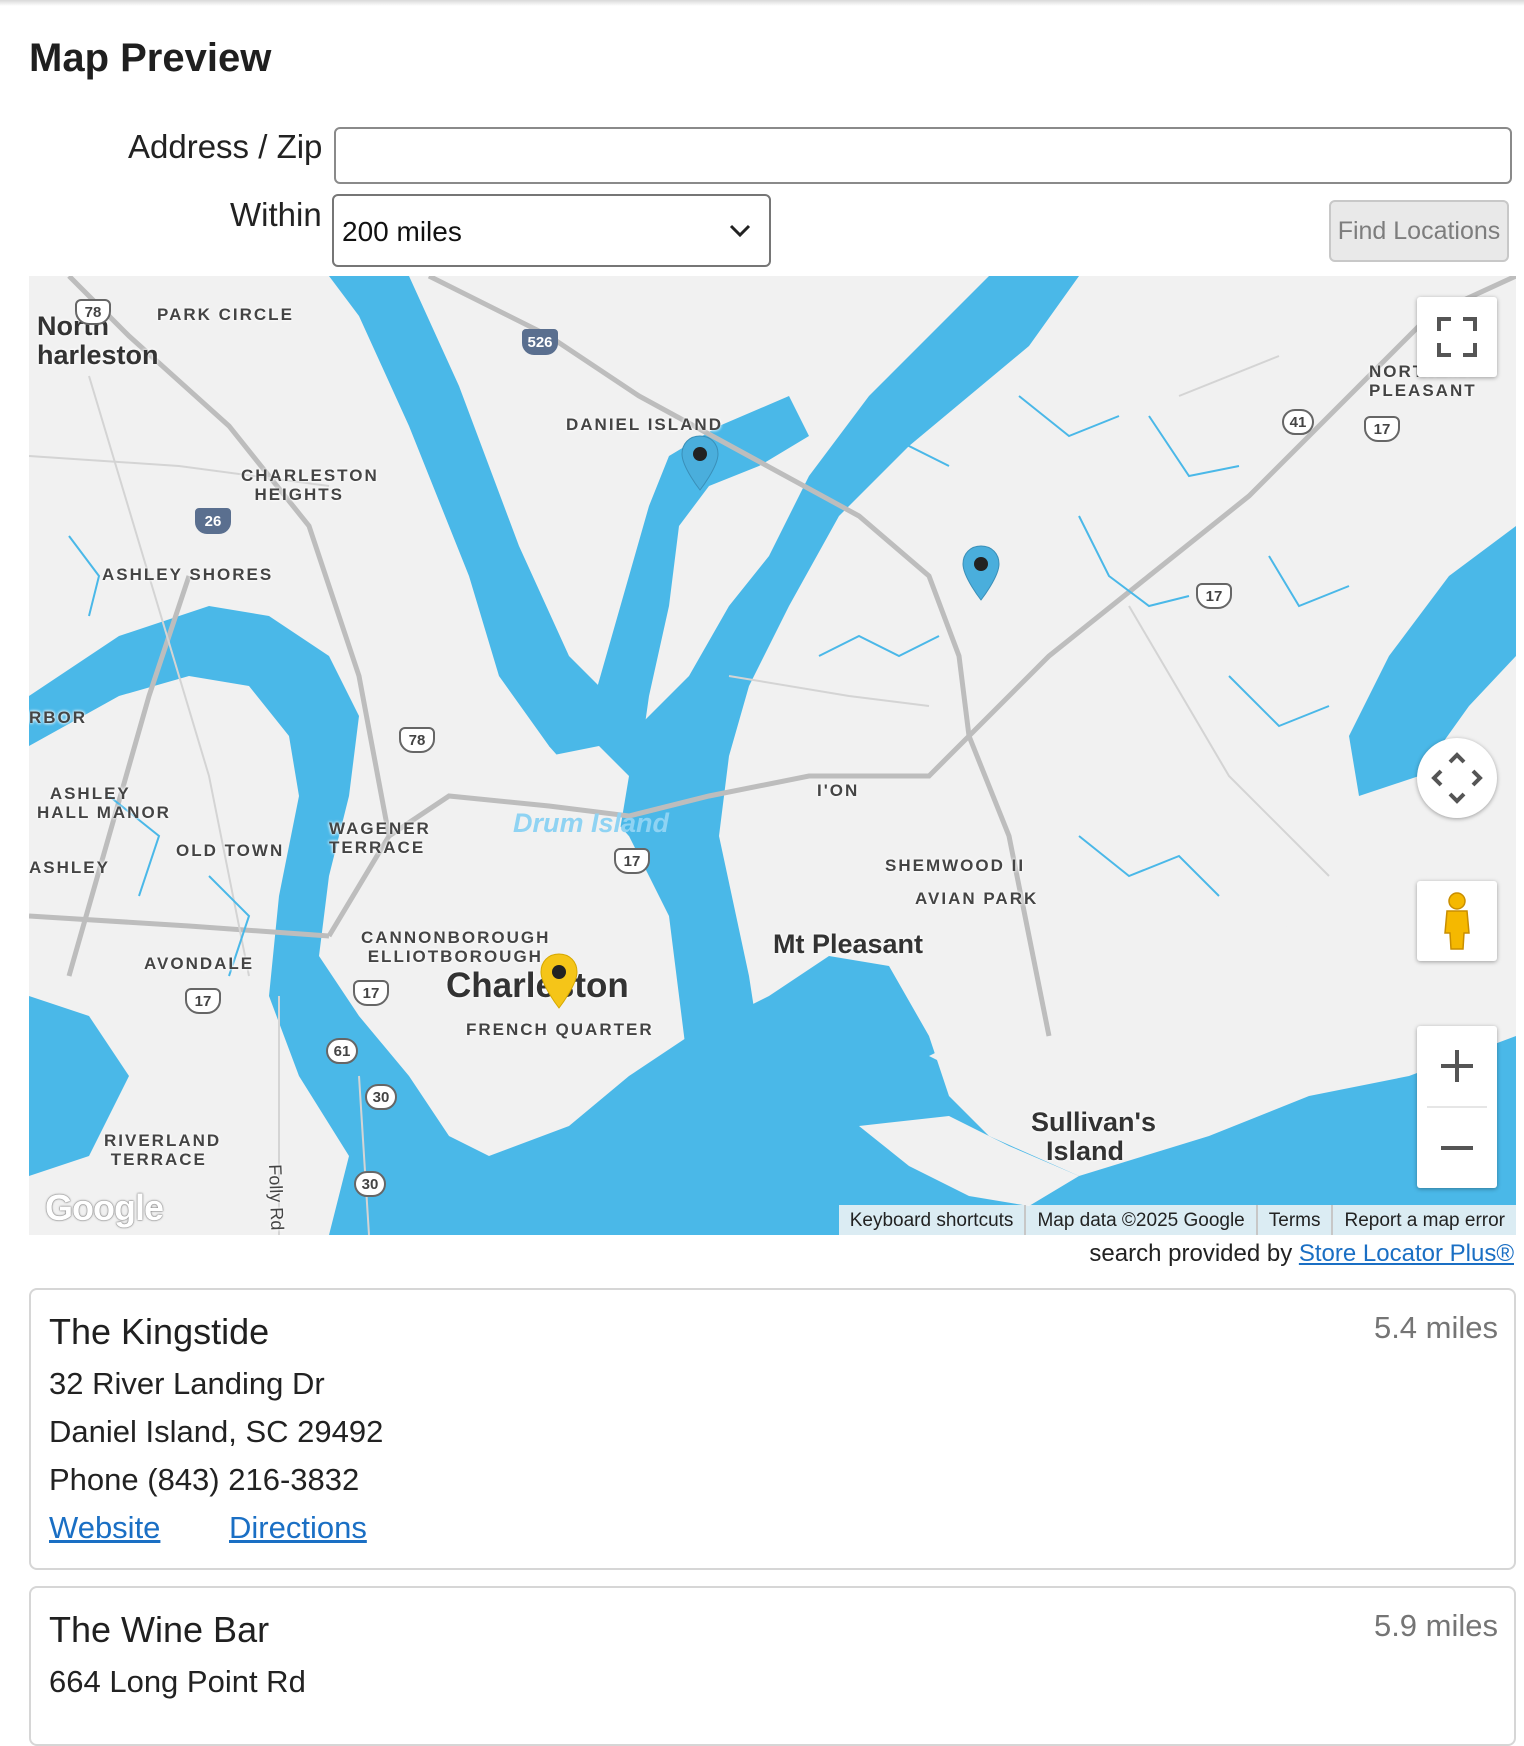 This screenshot has width=1524, height=1746. I want to click on find-locations-button: Find Locations, so click(1419, 231).